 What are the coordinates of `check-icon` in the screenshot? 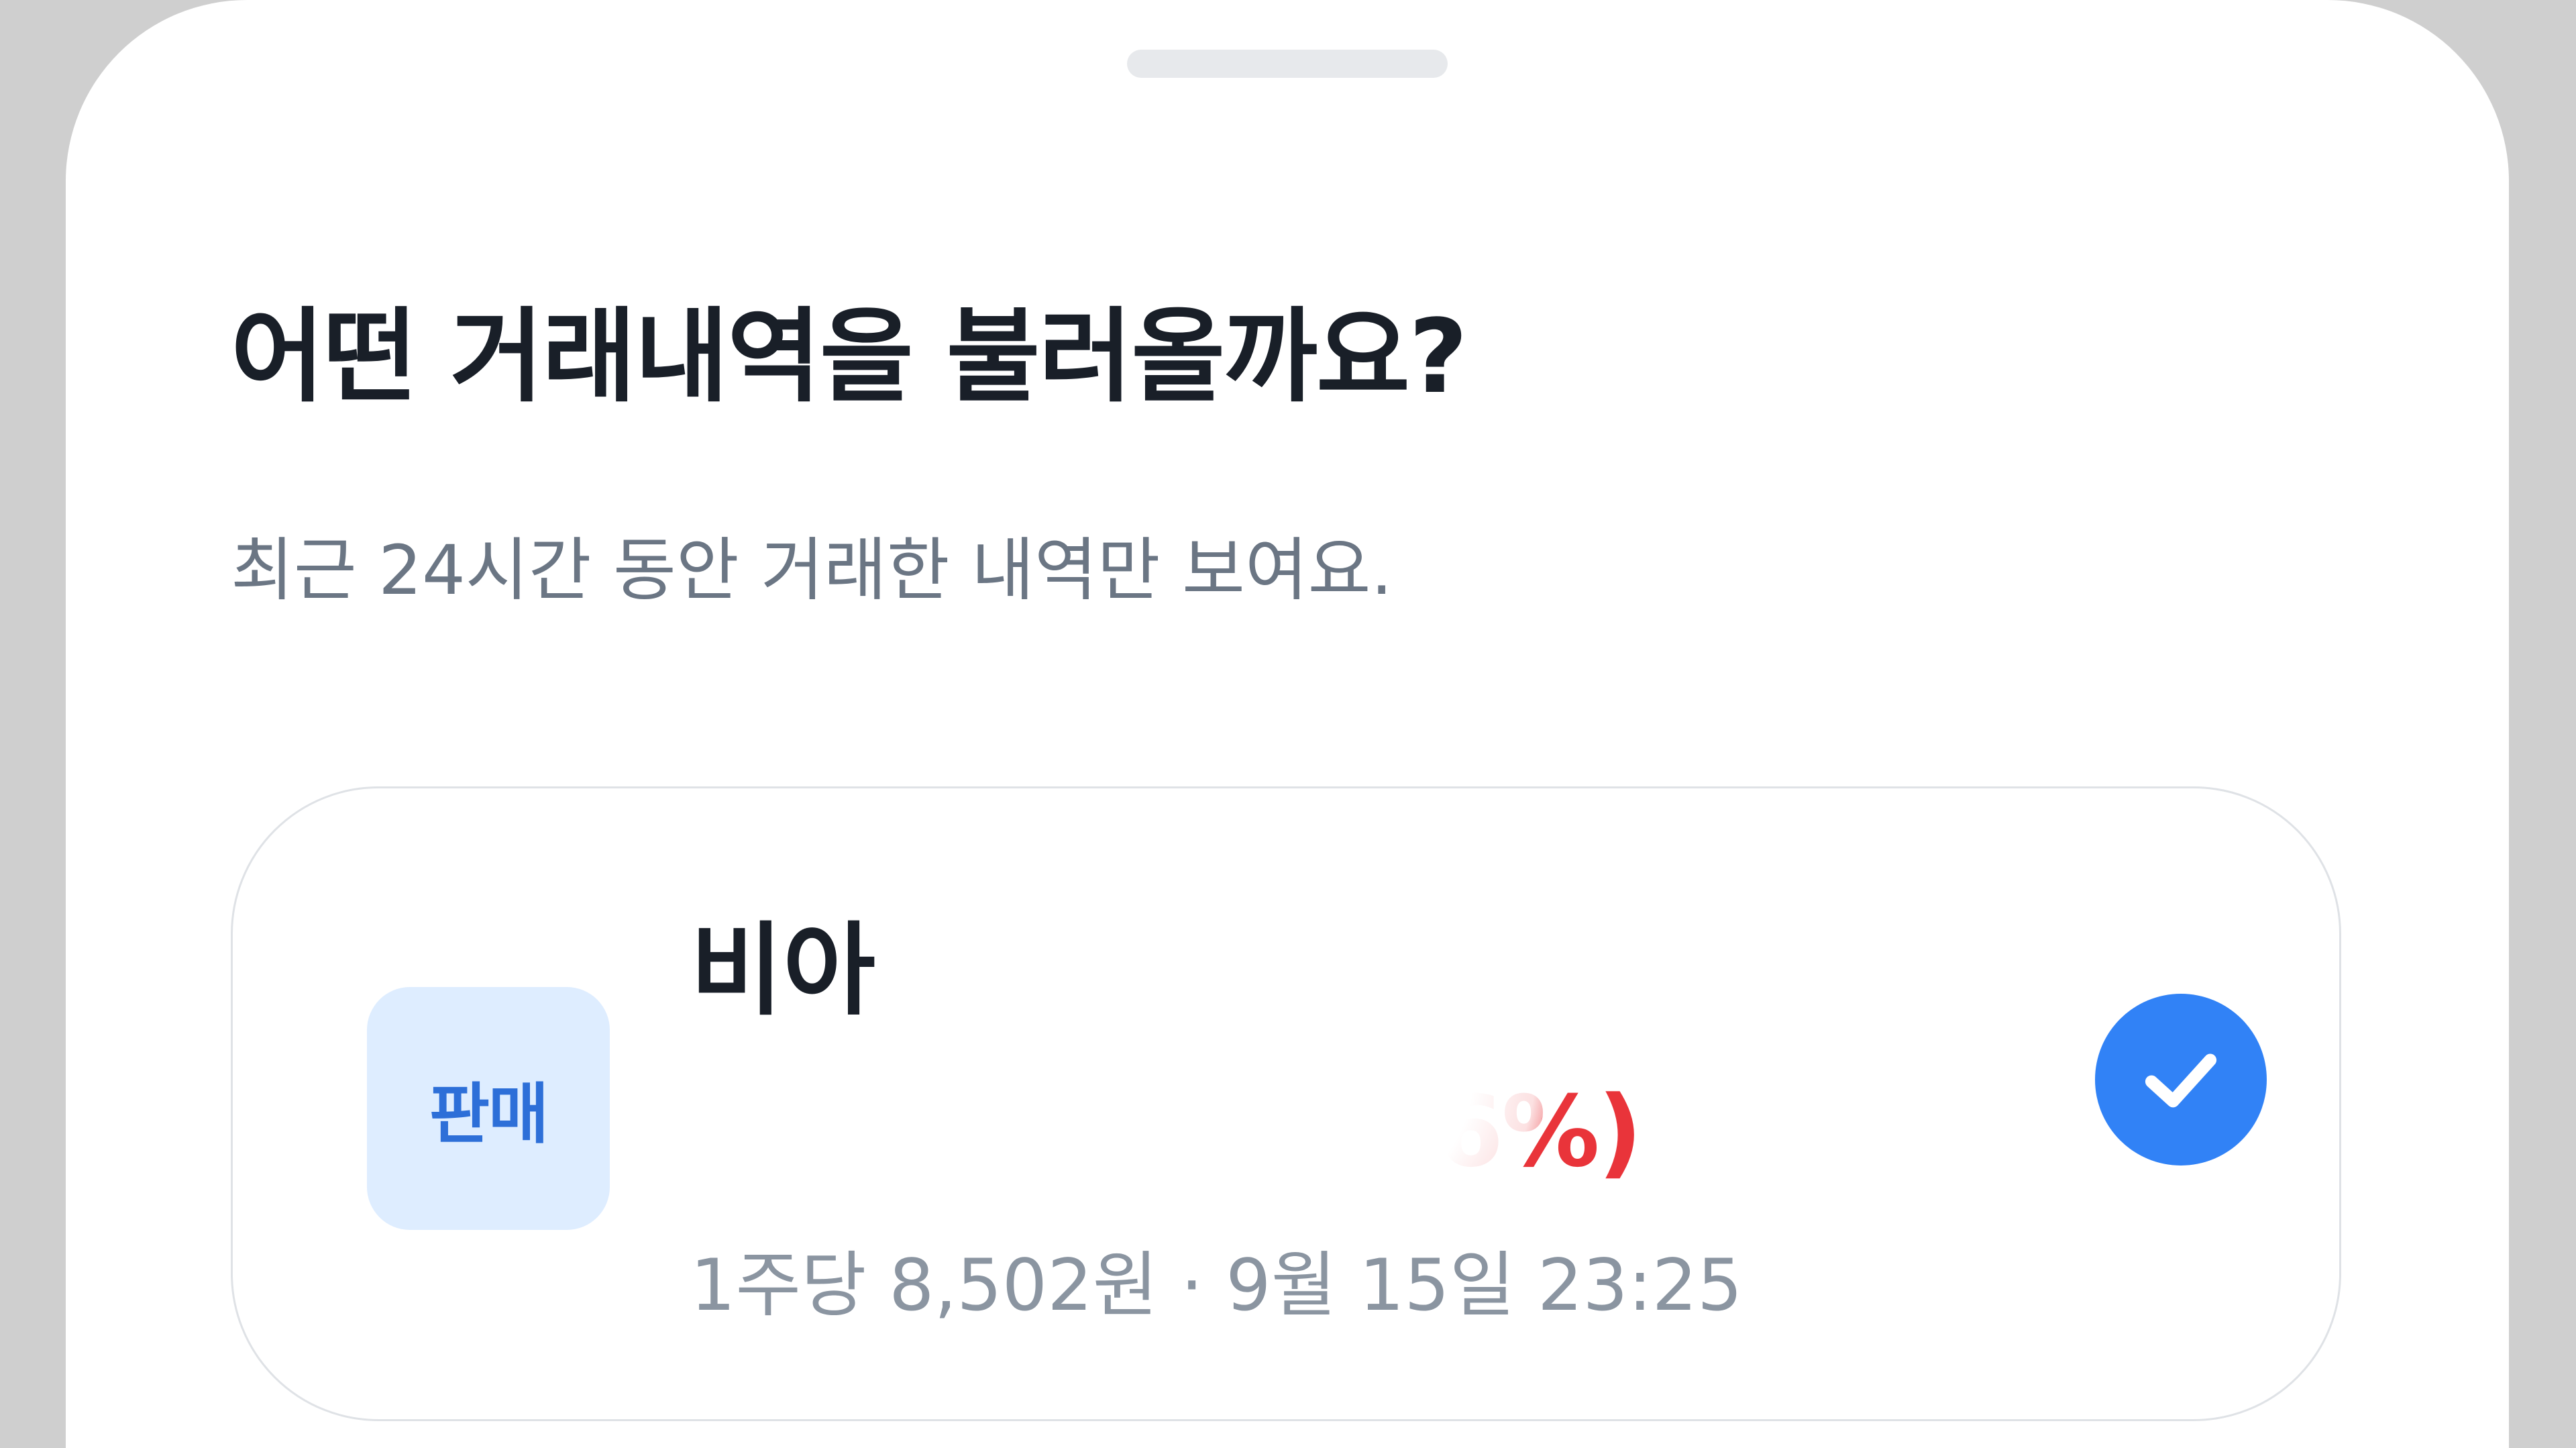 It's located at (2181, 1080).